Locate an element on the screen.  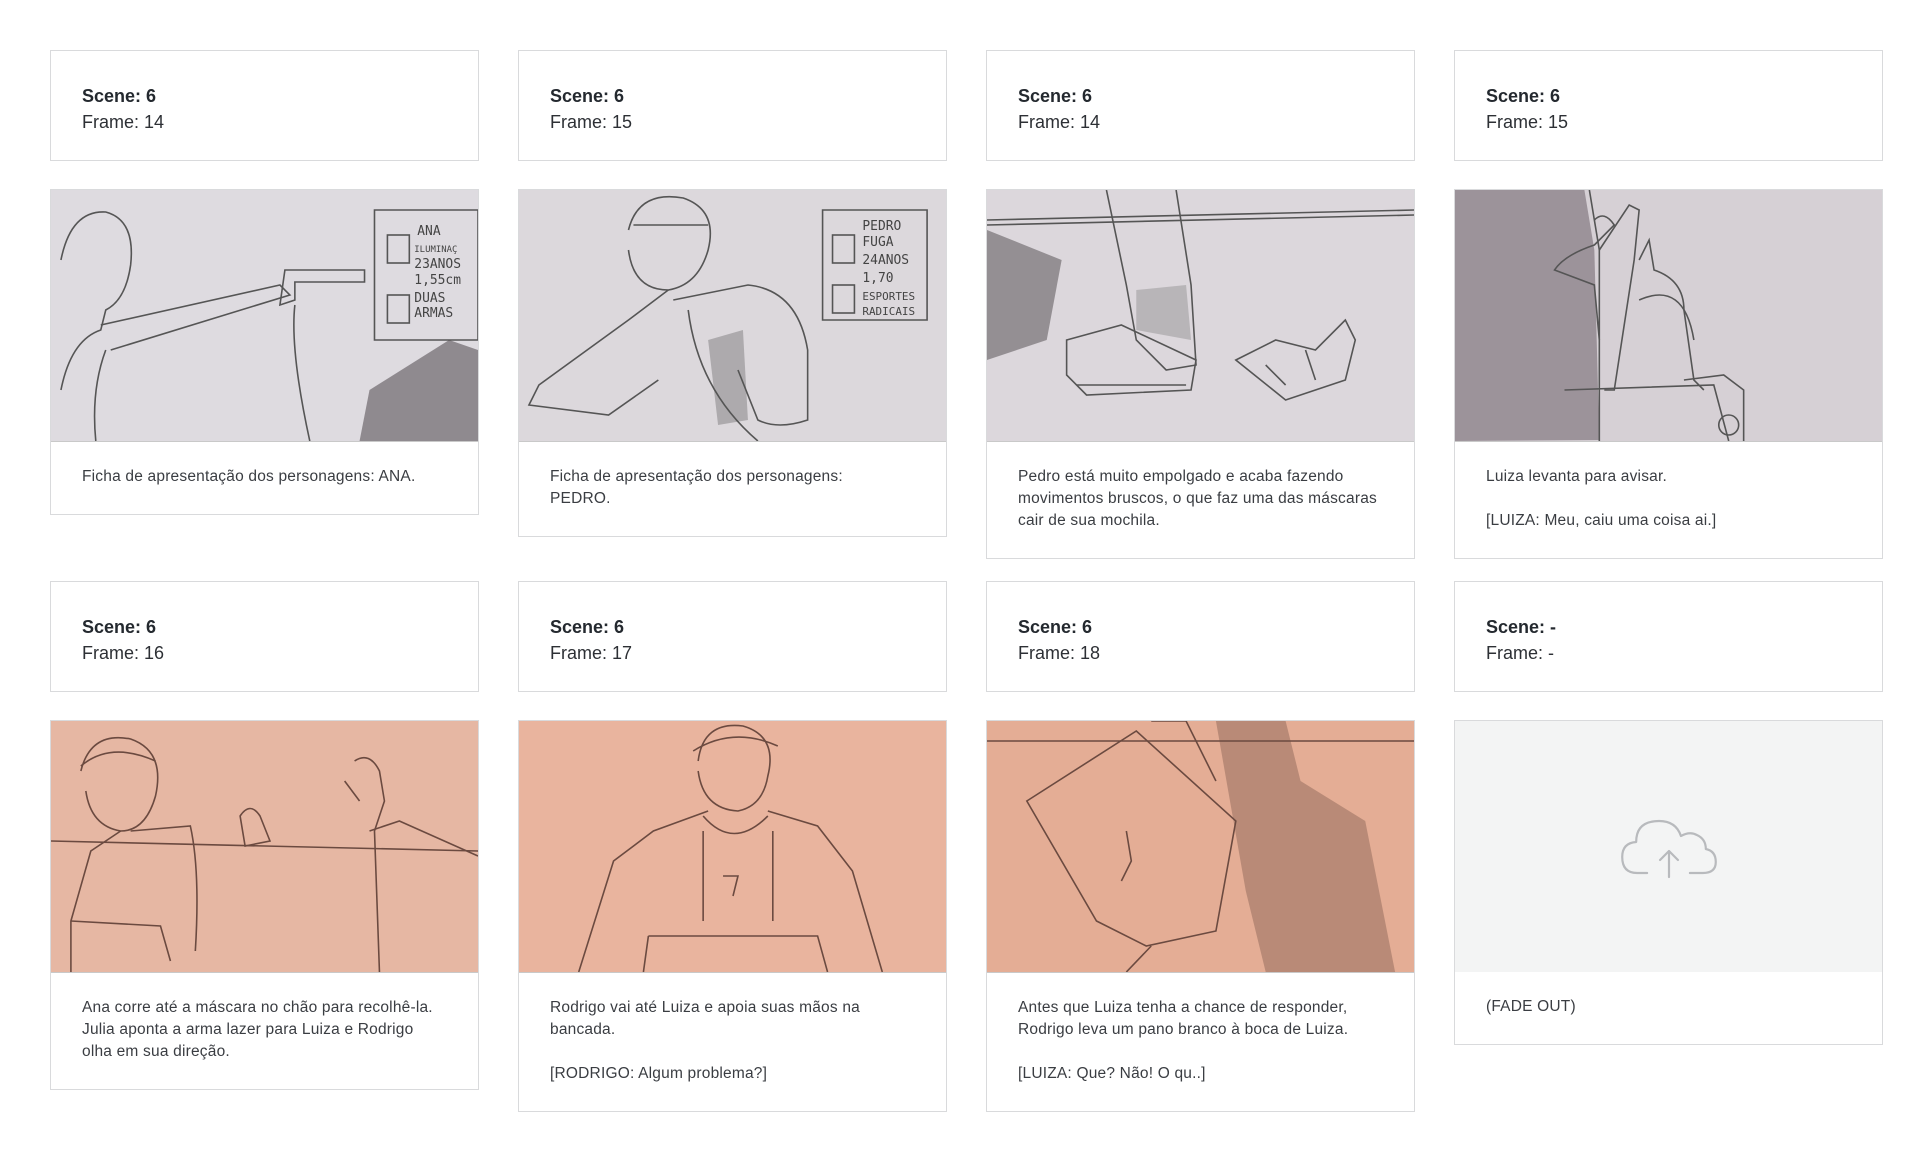
frame-label: Frame: 17 is located at coordinates (591, 653).